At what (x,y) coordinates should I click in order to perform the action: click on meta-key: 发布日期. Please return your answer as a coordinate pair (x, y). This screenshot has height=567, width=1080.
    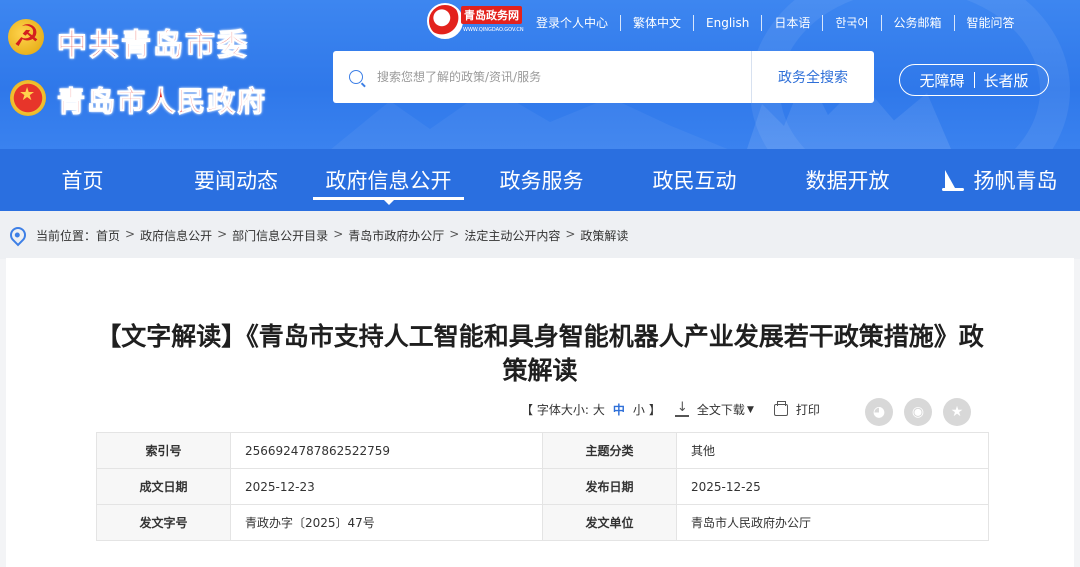
    Looking at the image, I should click on (609, 486).